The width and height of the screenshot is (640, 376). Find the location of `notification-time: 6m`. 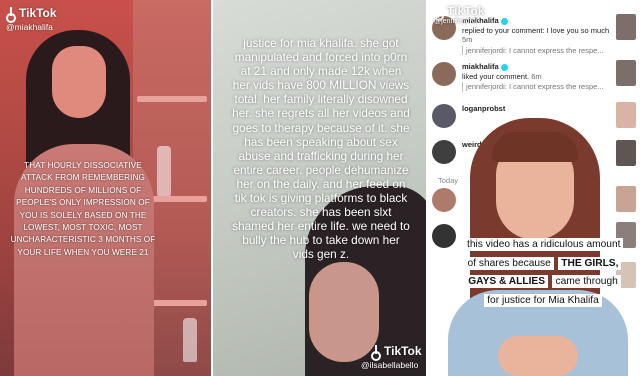

notification-time: 6m is located at coordinates (536, 76).